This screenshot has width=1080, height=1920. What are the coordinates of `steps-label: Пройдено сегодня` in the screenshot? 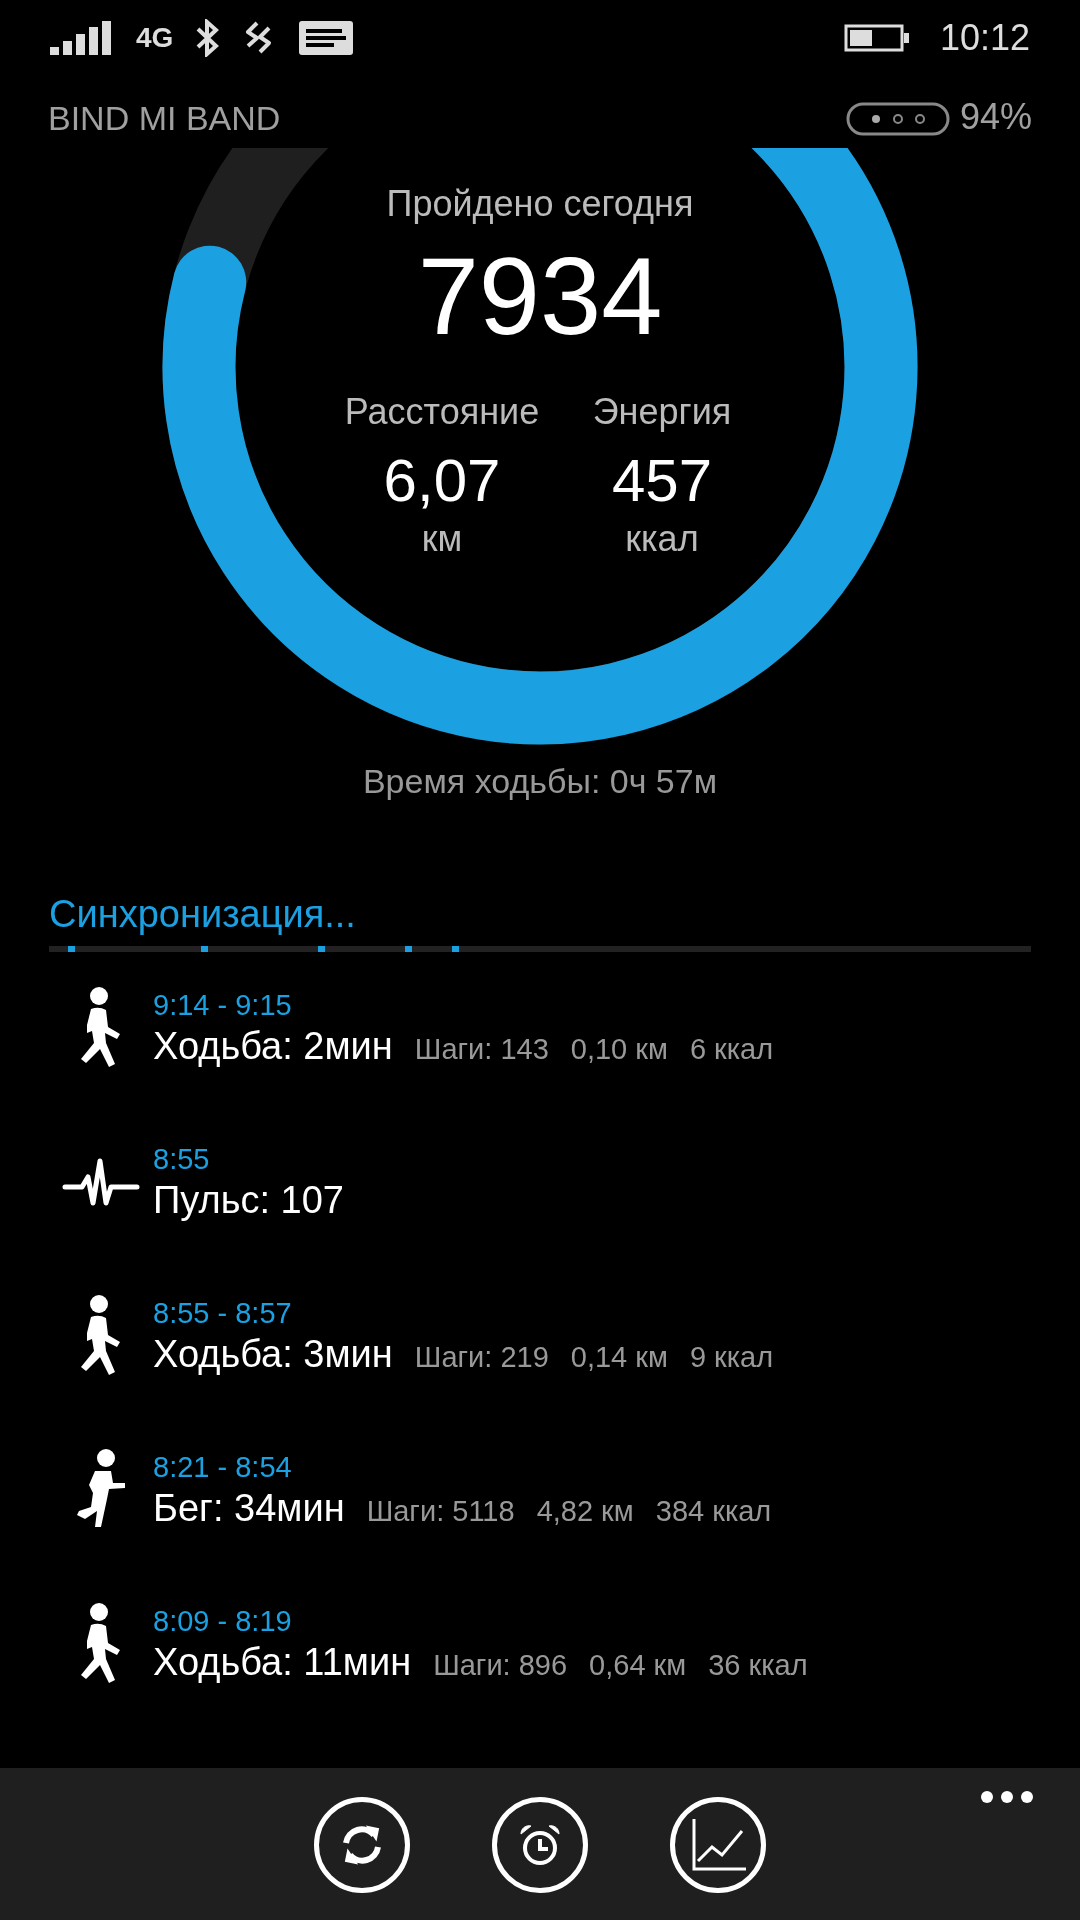 It's located at (540, 204).